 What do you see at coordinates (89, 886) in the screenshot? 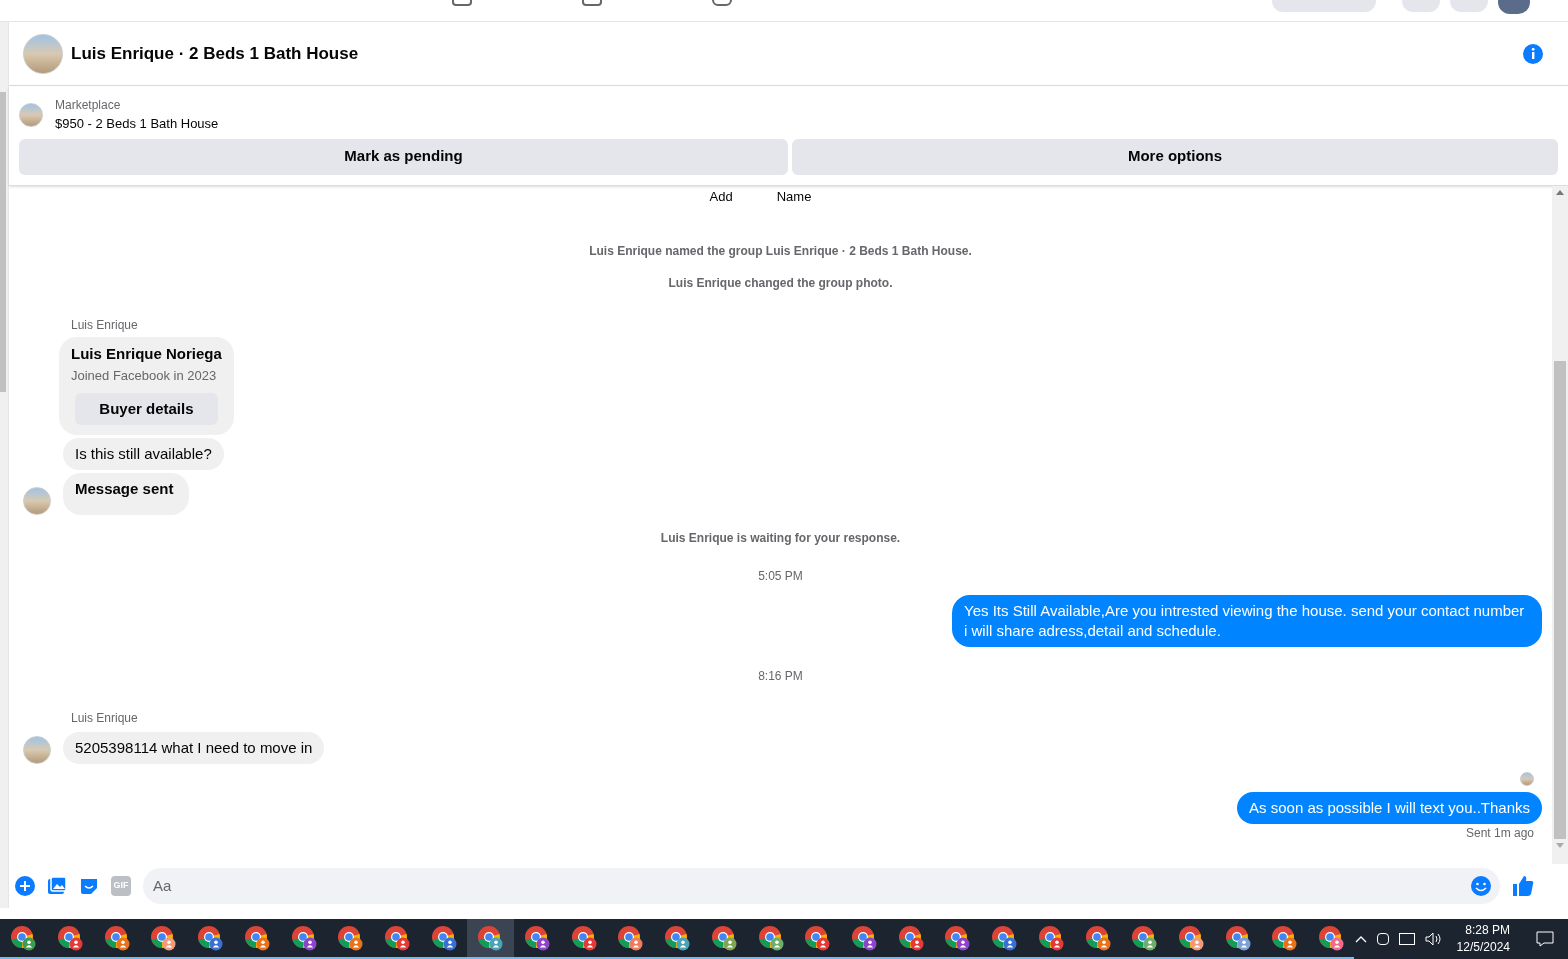
I see `sticker-icon` at bounding box center [89, 886].